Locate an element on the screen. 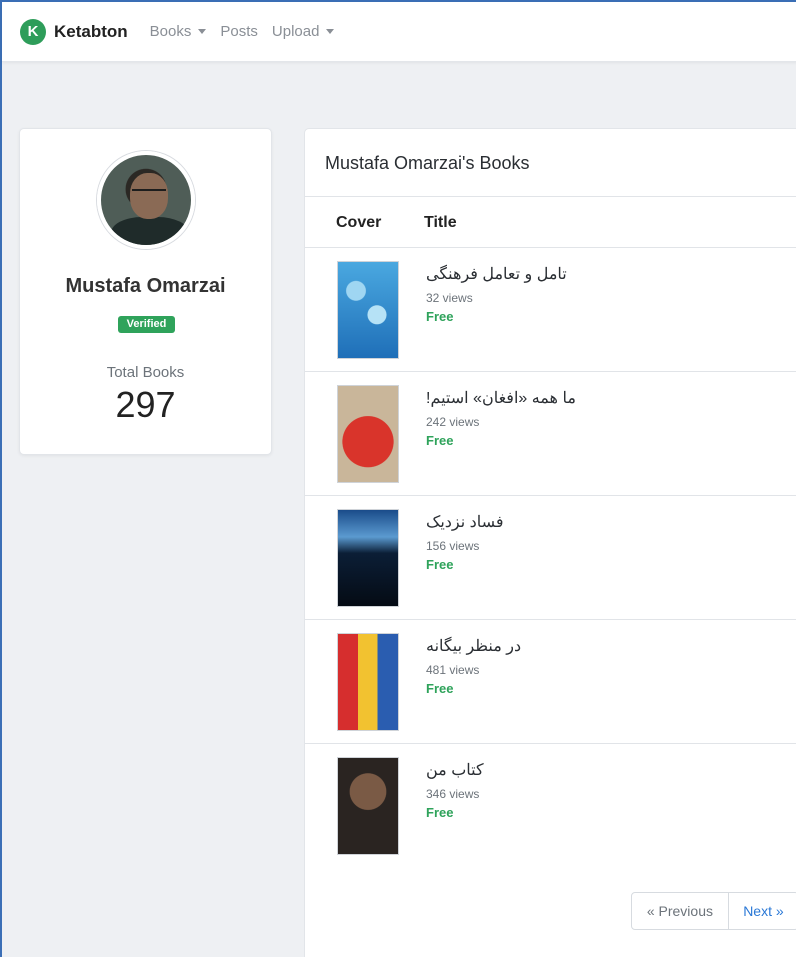  total-books-count: 297 is located at coordinates (145, 404).